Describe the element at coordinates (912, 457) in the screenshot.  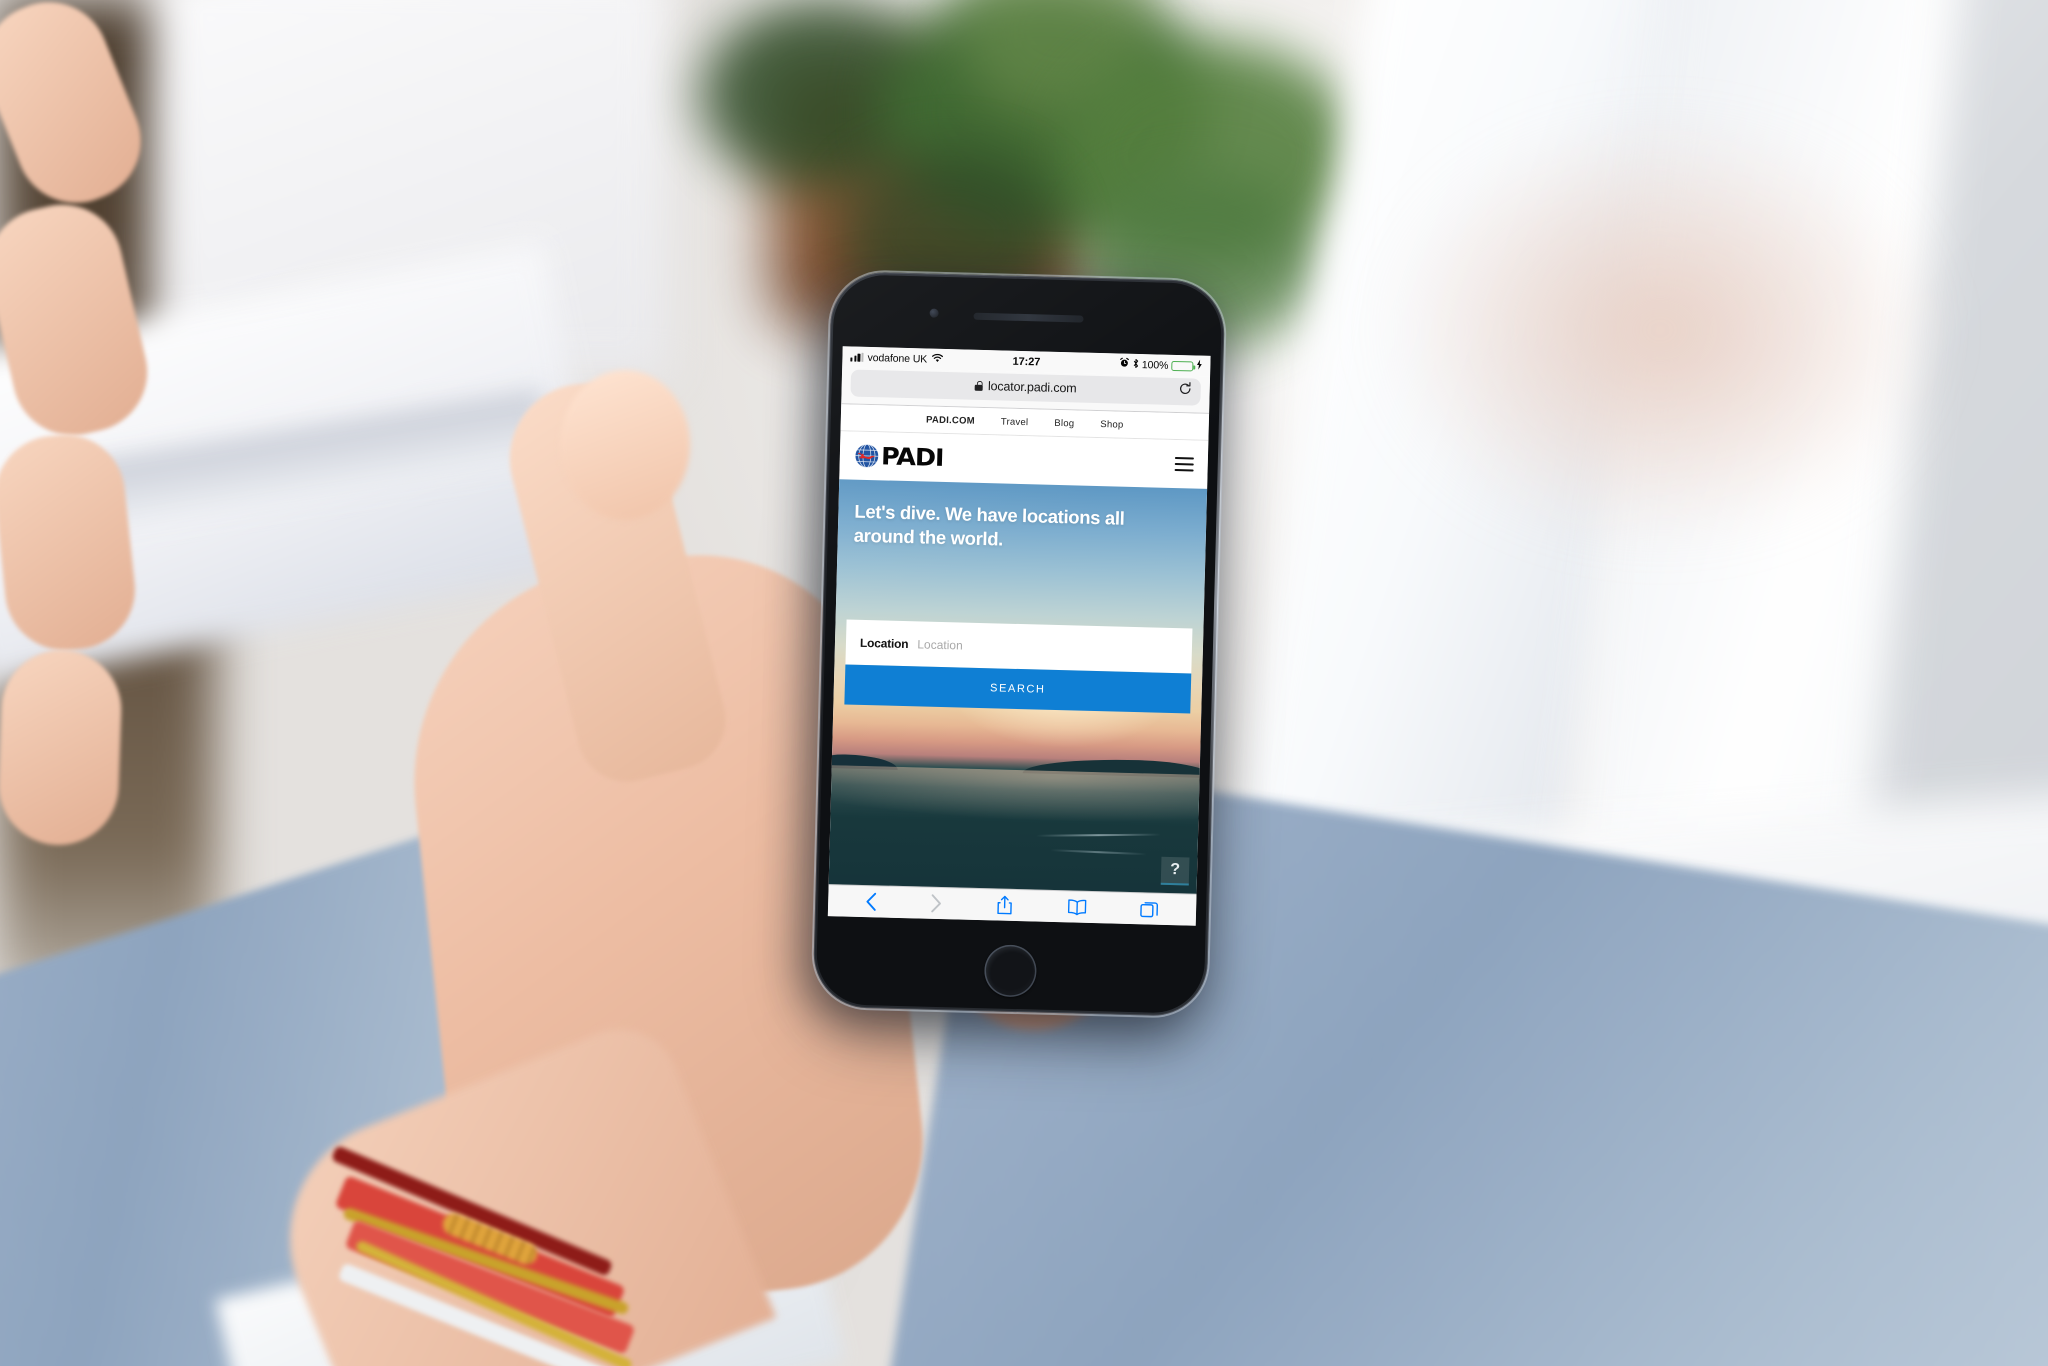
I see `padi-wordmark: PADI` at that location.